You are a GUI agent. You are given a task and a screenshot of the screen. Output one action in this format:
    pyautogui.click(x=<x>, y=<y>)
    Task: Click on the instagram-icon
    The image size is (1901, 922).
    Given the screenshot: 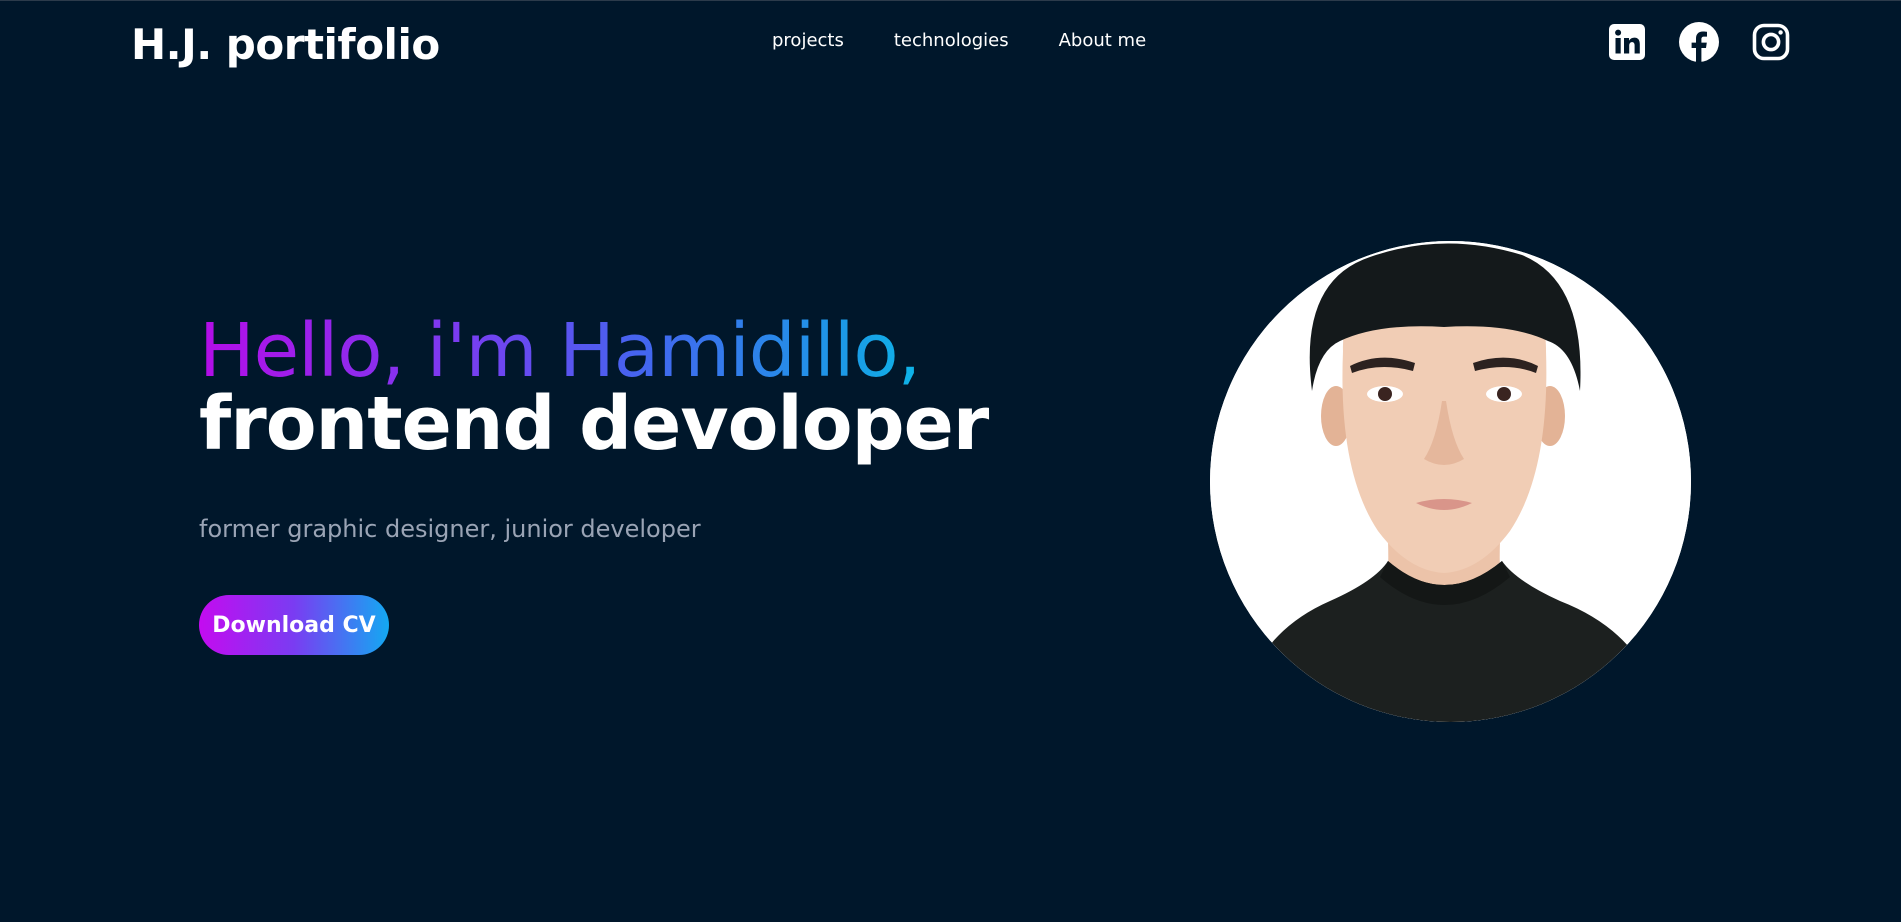 What is the action you would take?
    pyautogui.click(x=1771, y=42)
    